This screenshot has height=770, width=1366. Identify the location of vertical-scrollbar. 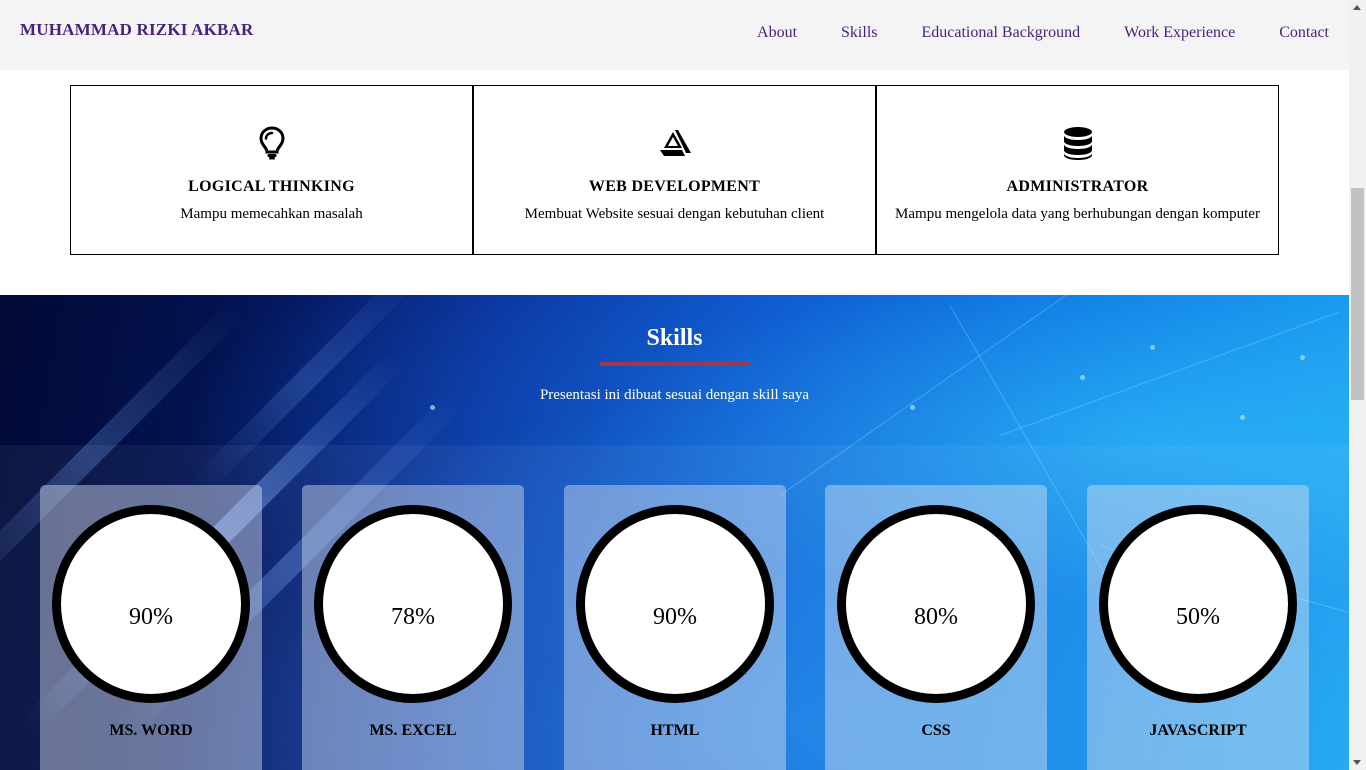
(1357, 385).